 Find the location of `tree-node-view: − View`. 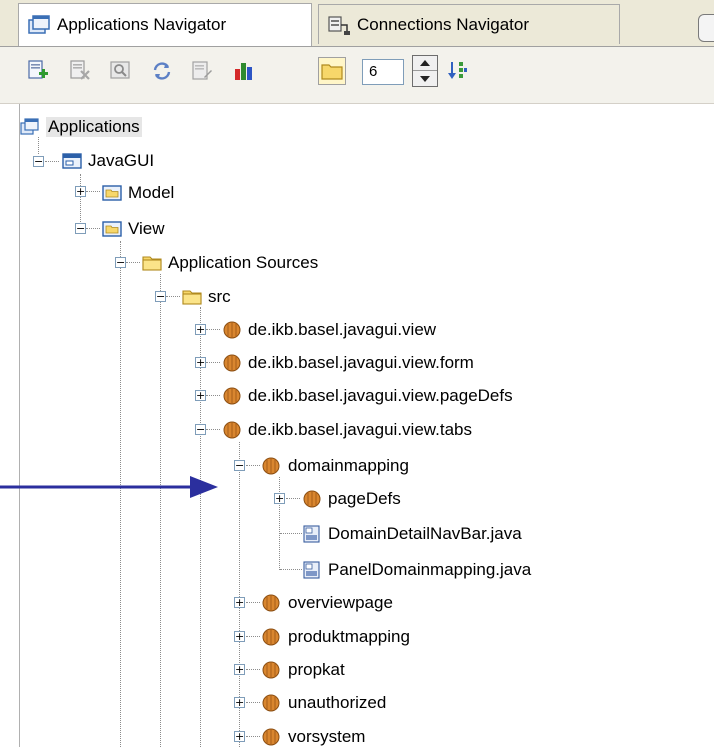

tree-node-view: − View is located at coordinates (200, 229).